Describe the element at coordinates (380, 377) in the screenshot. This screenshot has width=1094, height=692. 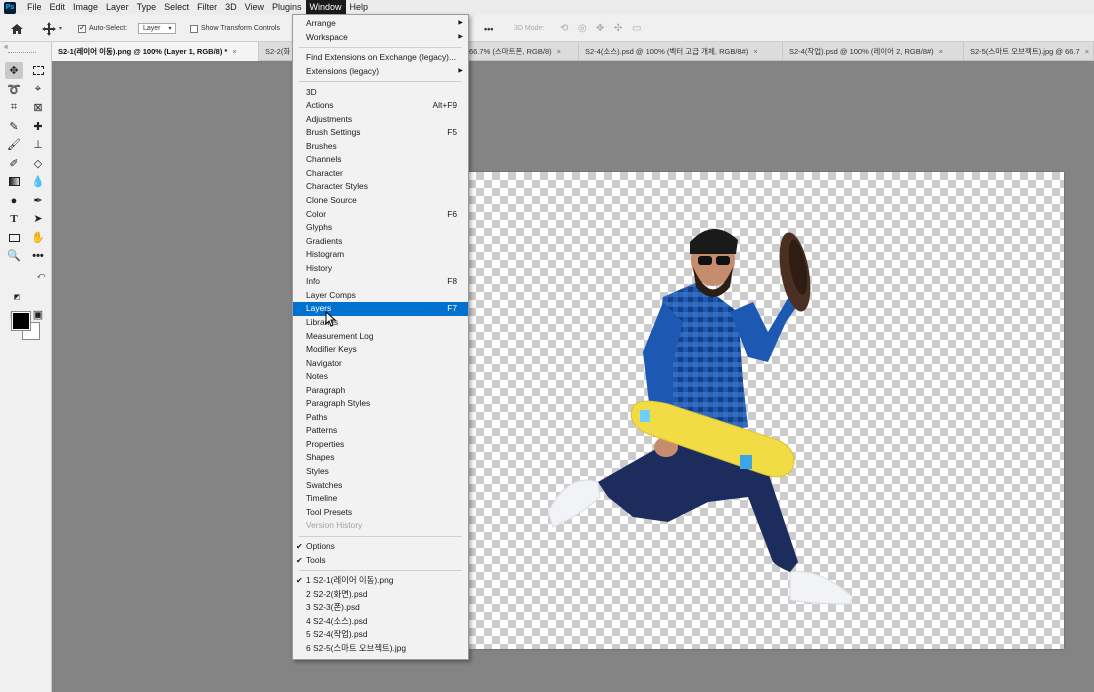
I see `menu-item-notes: Notes` at that location.